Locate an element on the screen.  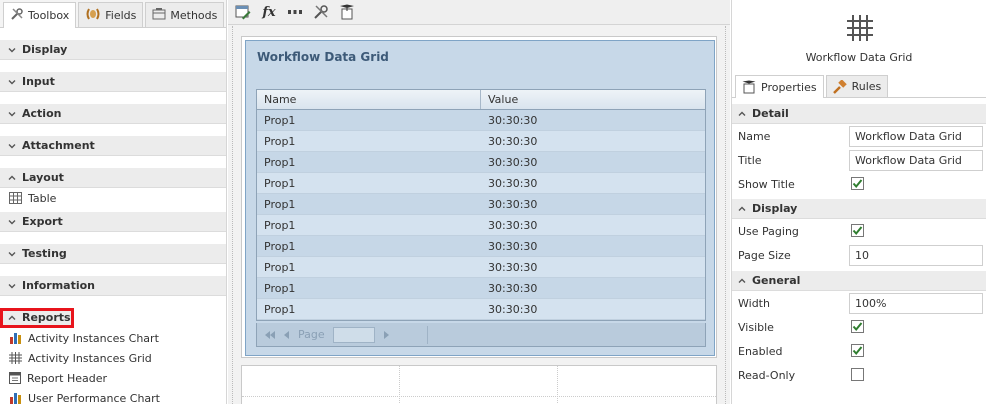
grid-header-row: Name Value is located at coordinates (481, 100).